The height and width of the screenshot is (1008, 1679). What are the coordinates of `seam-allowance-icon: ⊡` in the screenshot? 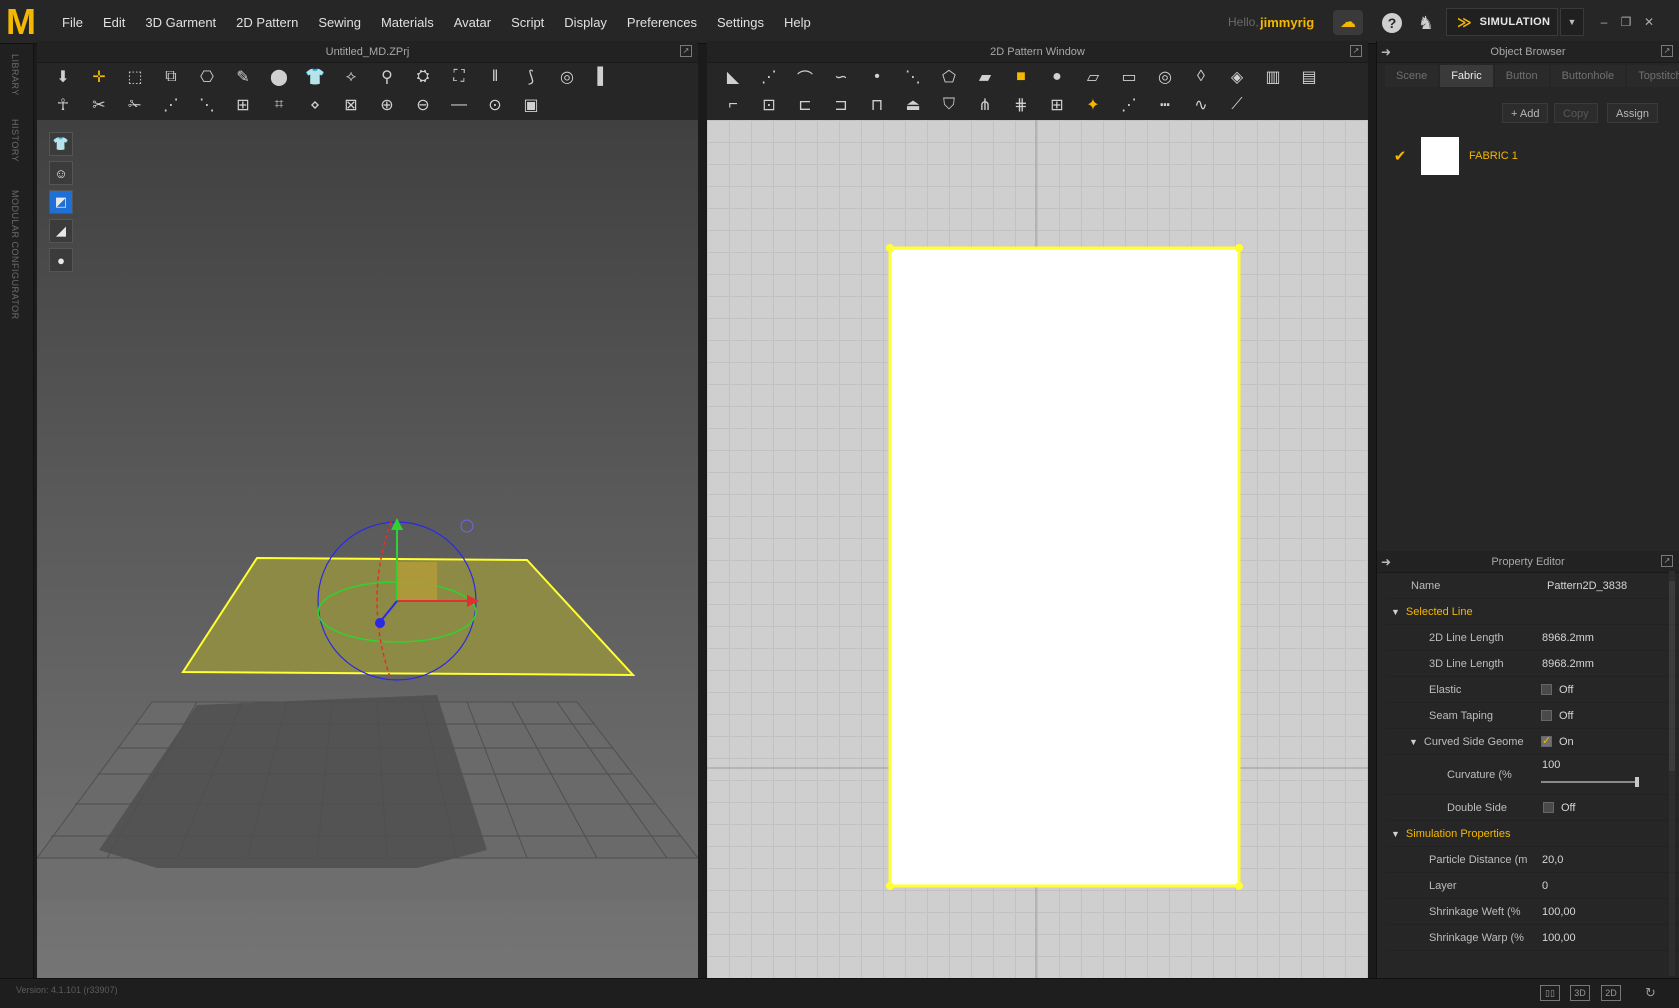 It's located at (769, 105).